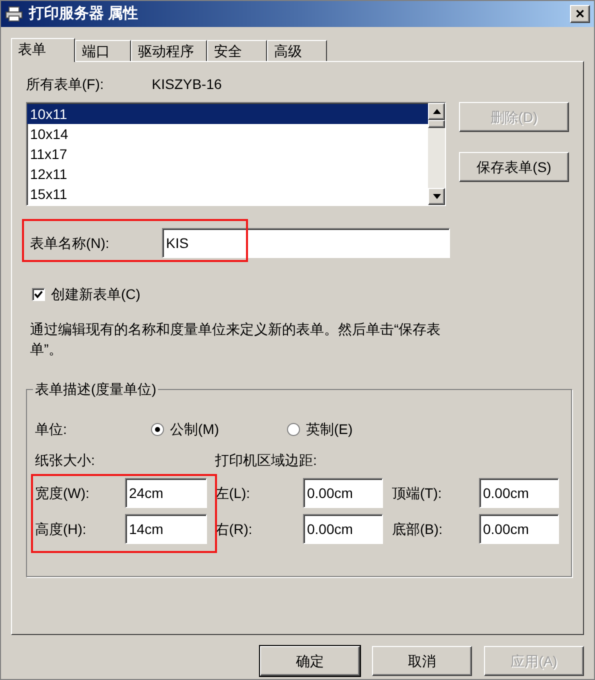 The width and height of the screenshot is (595, 680). What do you see at coordinates (51, 429) in the screenshot?
I see `field-label: 单位:` at bounding box center [51, 429].